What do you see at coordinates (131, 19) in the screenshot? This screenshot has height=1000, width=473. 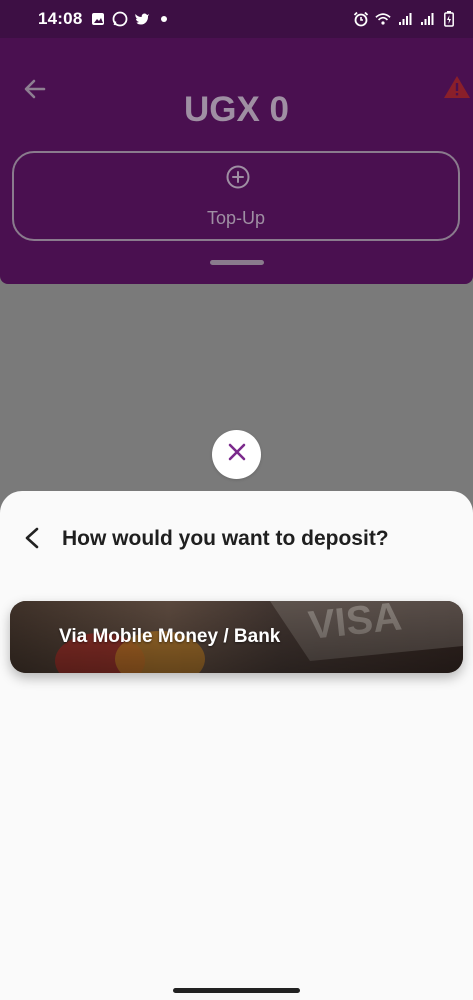 I see `status-notification-icons` at bounding box center [131, 19].